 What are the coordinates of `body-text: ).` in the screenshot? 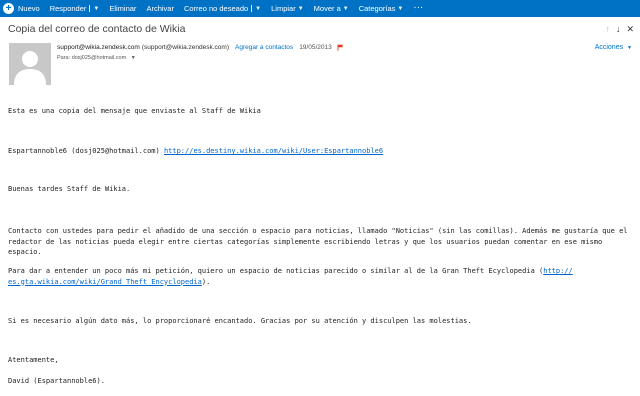 It's located at (206, 281).